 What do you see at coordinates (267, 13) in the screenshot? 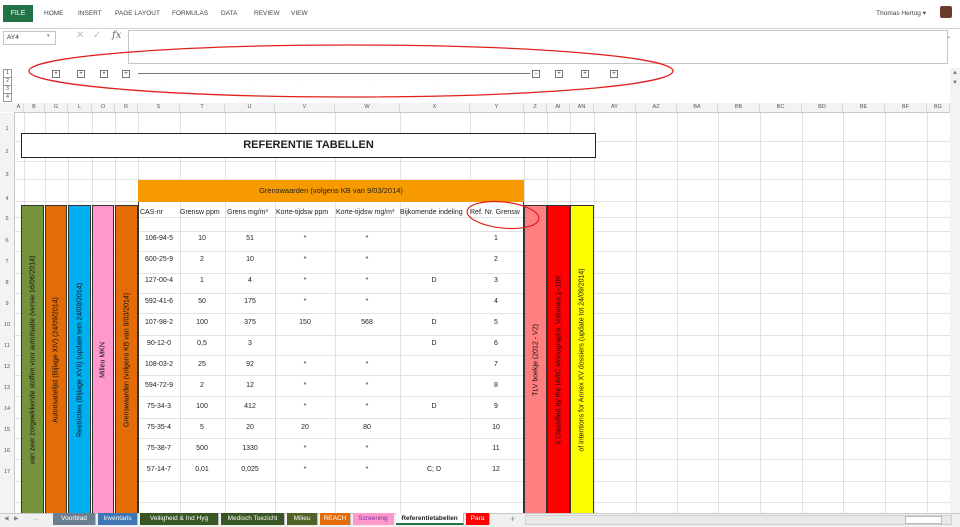
I see `tab-review: REVIEW` at bounding box center [267, 13].